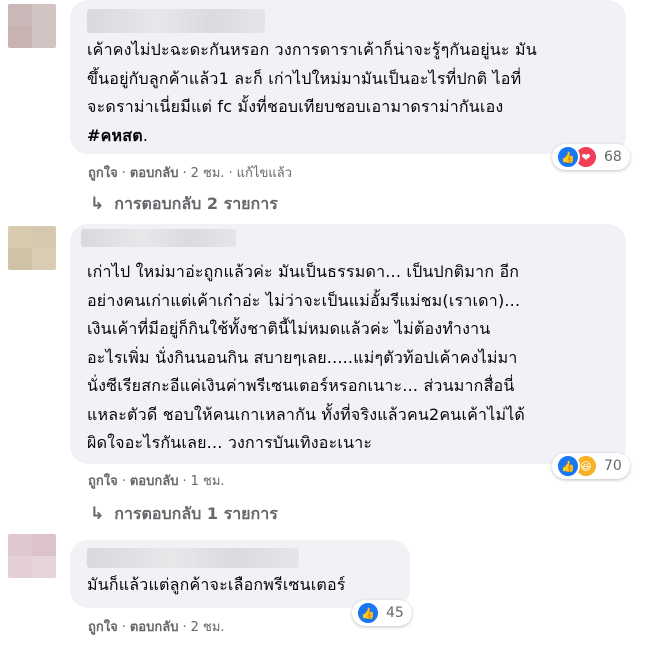 This screenshot has width=671, height=645. Describe the element at coordinates (208, 481) in the screenshot. I see `timestamp: 1 ชม.` at that location.